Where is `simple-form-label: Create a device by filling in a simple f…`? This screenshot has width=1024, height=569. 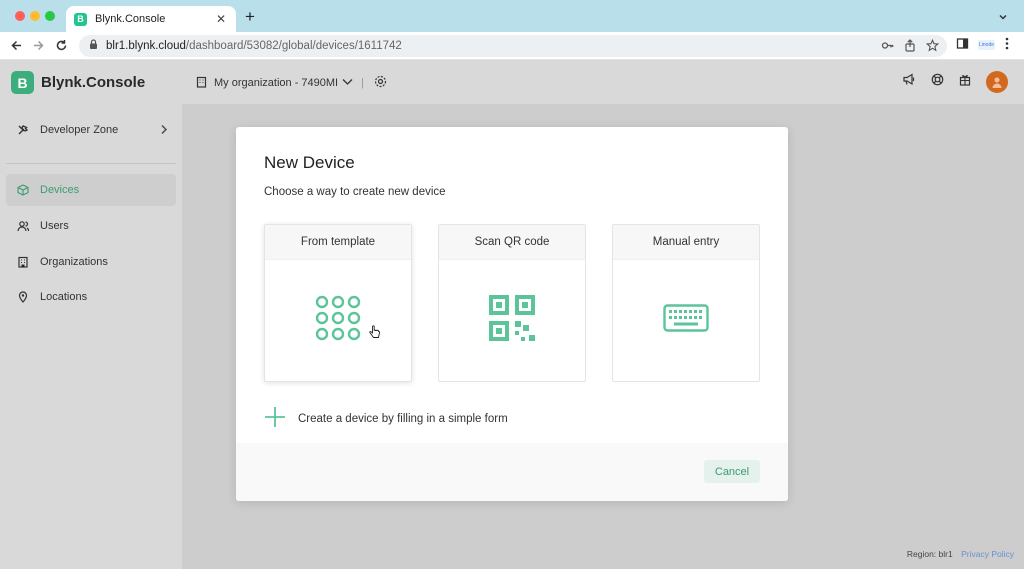
simple-form-label: Create a device by filling in a simple f… is located at coordinates (403, 418).